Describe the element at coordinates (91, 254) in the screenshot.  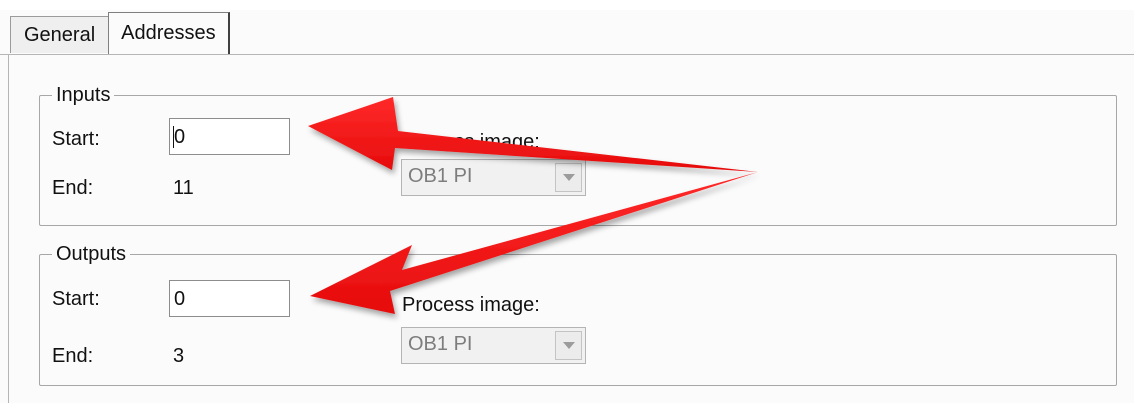
I see `outputs-group-title: Outputs` at that location.